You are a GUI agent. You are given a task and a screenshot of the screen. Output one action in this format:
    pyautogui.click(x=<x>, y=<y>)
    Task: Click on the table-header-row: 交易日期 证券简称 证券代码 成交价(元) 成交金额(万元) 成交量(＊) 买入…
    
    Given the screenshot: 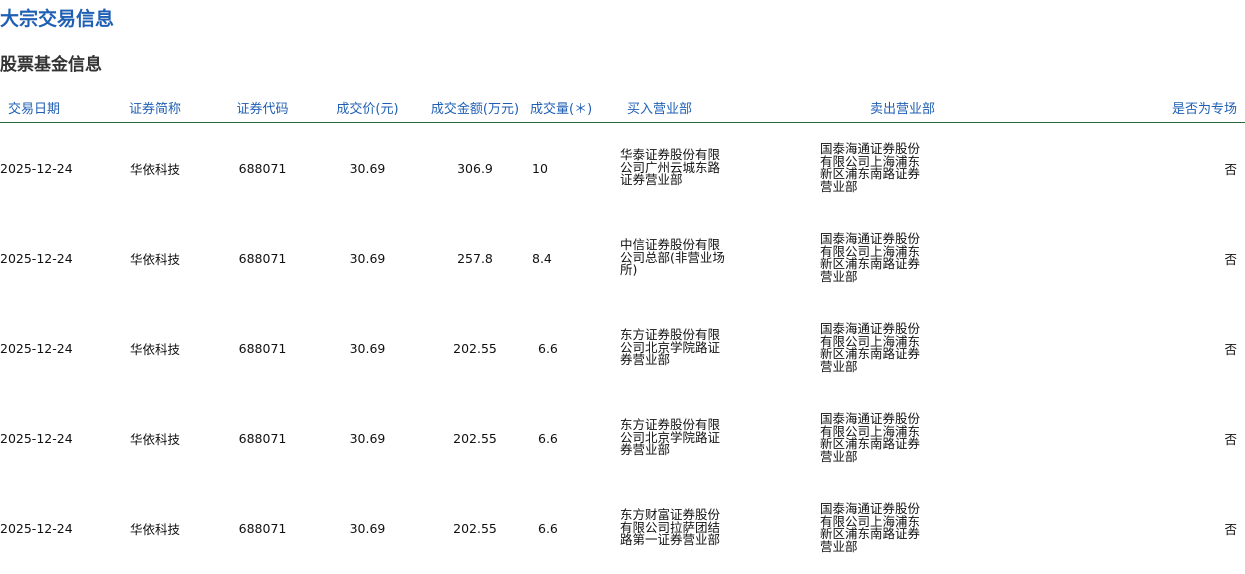 What is the action you would take?
    pyautogui.click(x=622, y=107)
    